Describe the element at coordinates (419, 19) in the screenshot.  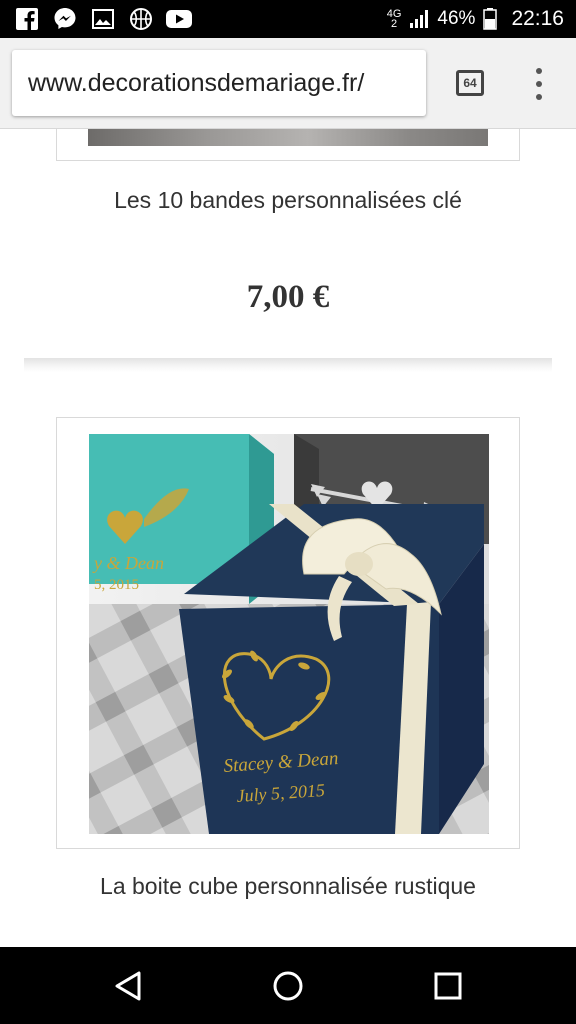
I see `signal-icon` at that location.